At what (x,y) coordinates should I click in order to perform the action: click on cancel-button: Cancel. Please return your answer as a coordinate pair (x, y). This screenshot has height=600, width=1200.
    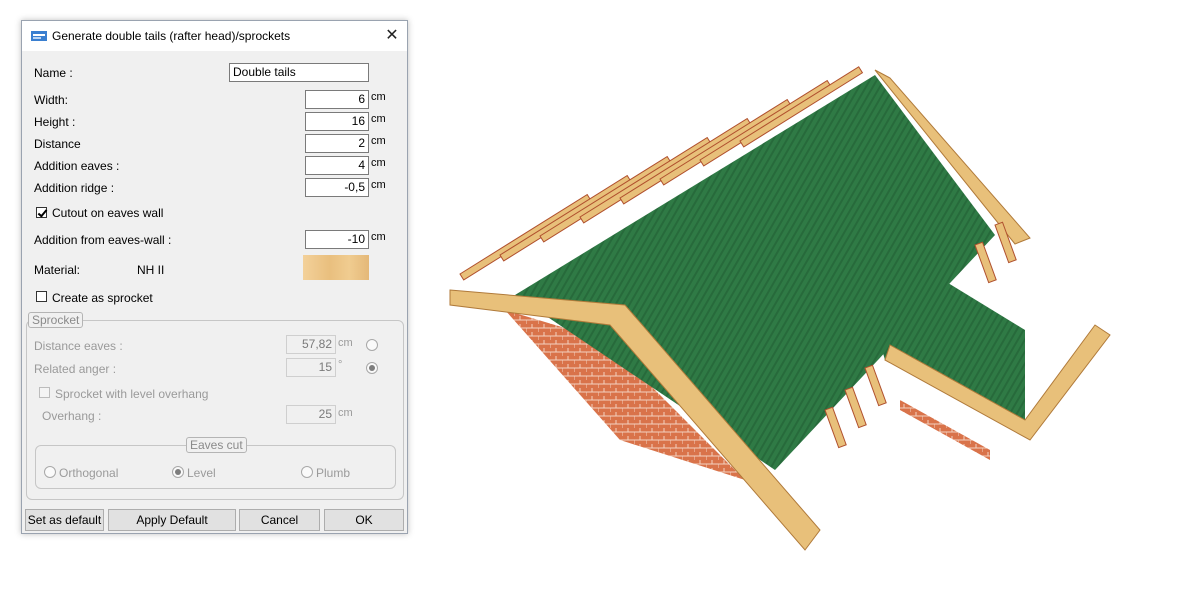
    Looking at the image, I should click on (279, 520).